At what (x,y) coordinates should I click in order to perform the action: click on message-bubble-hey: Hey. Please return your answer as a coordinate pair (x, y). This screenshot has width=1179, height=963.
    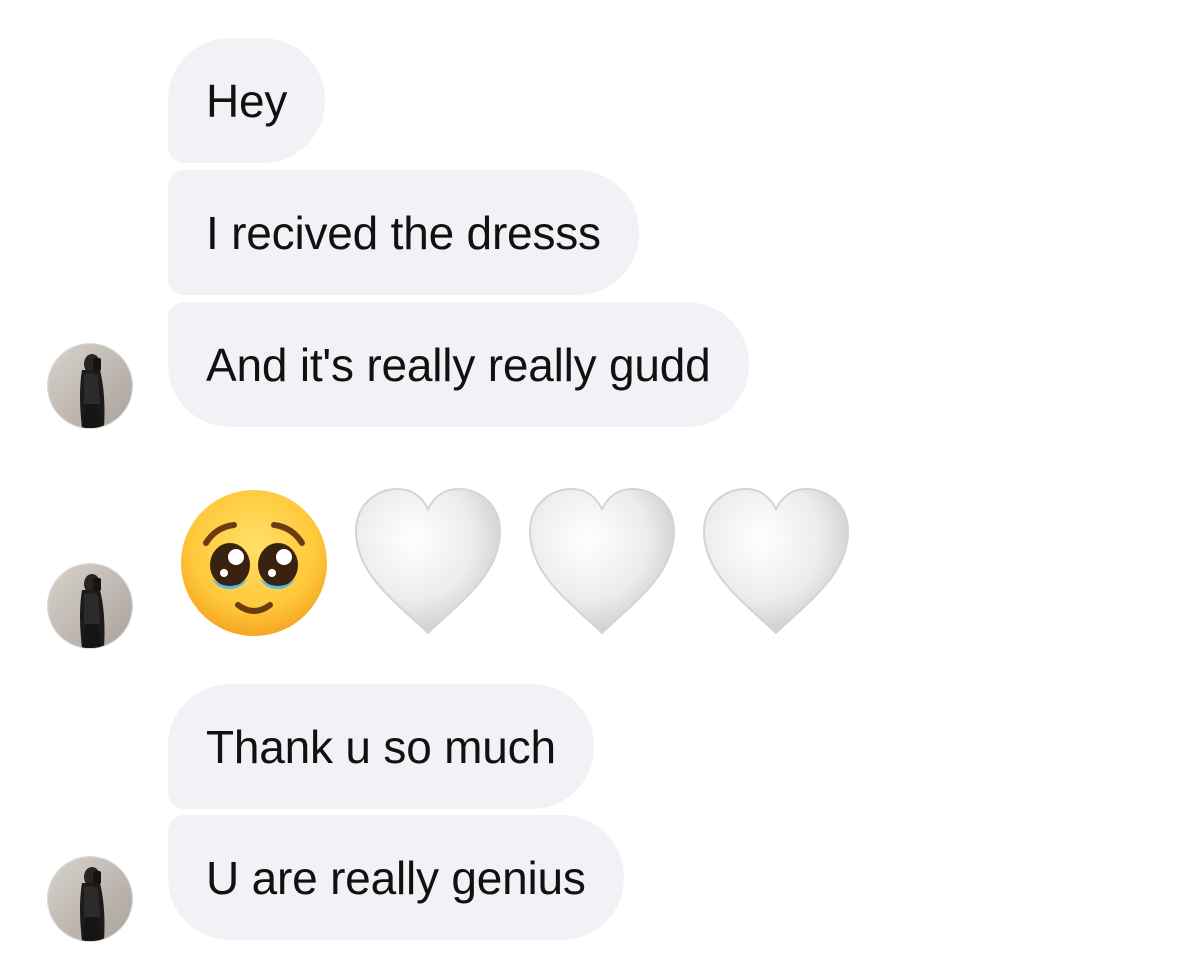
    Looking at the image, I should click on (247, 100).